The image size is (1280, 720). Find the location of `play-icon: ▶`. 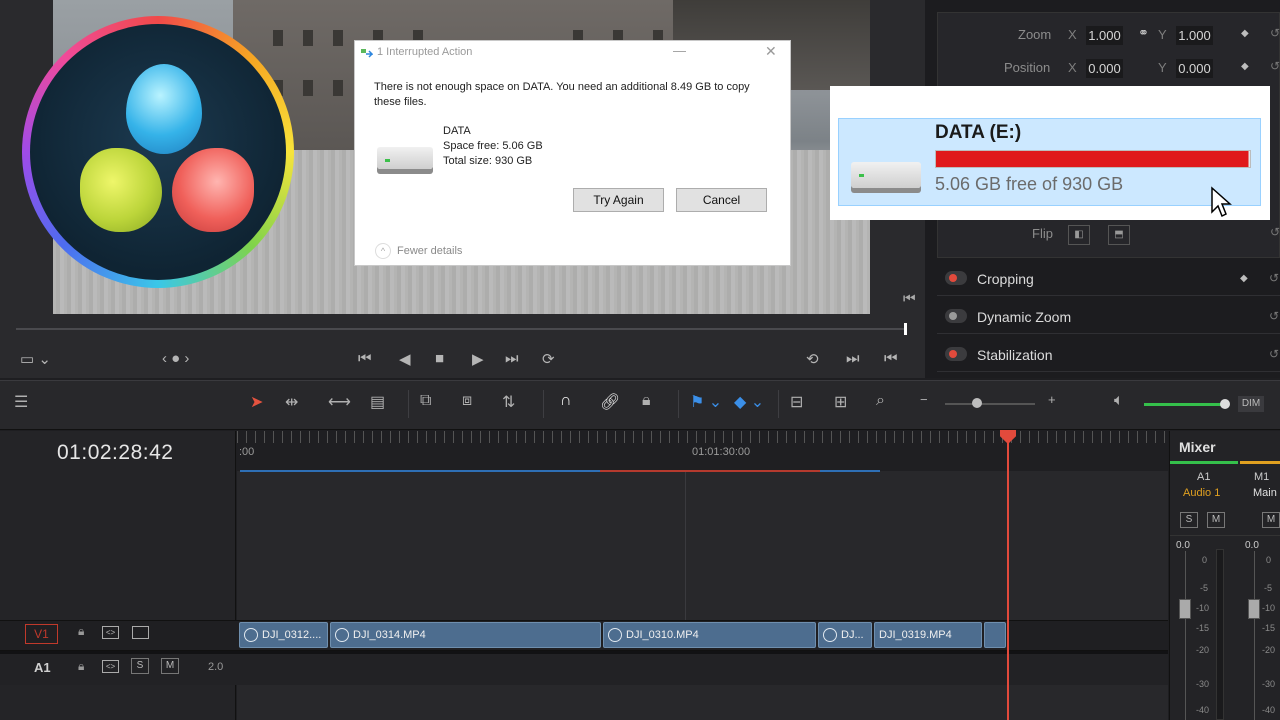

play-icon: ▶ is located at coordinates (478, 359).